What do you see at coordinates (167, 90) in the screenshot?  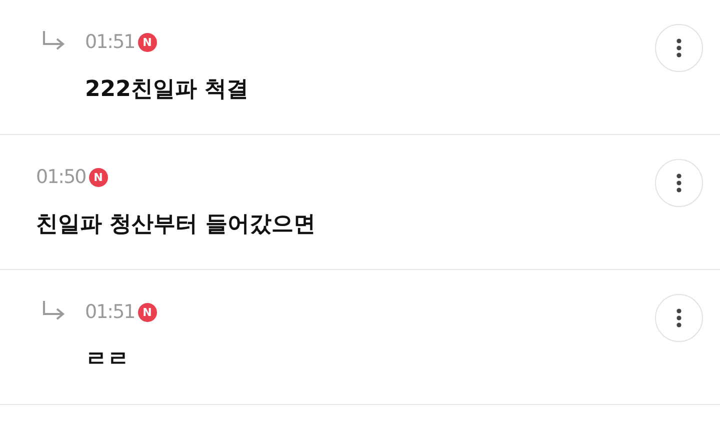 I see `comment-text: 222친일파 척결` at bounding box center [167, 90].